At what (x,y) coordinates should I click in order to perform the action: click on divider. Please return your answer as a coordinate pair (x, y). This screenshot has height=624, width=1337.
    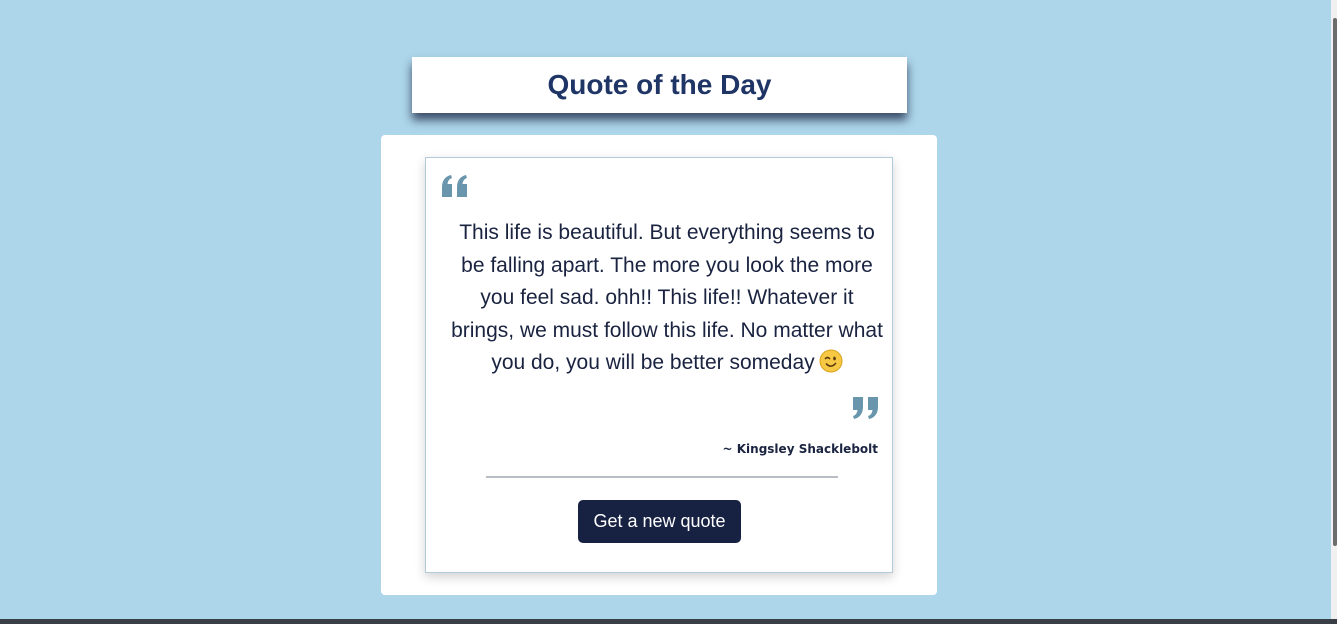
    Looking at the image, I should click on (662, 477).